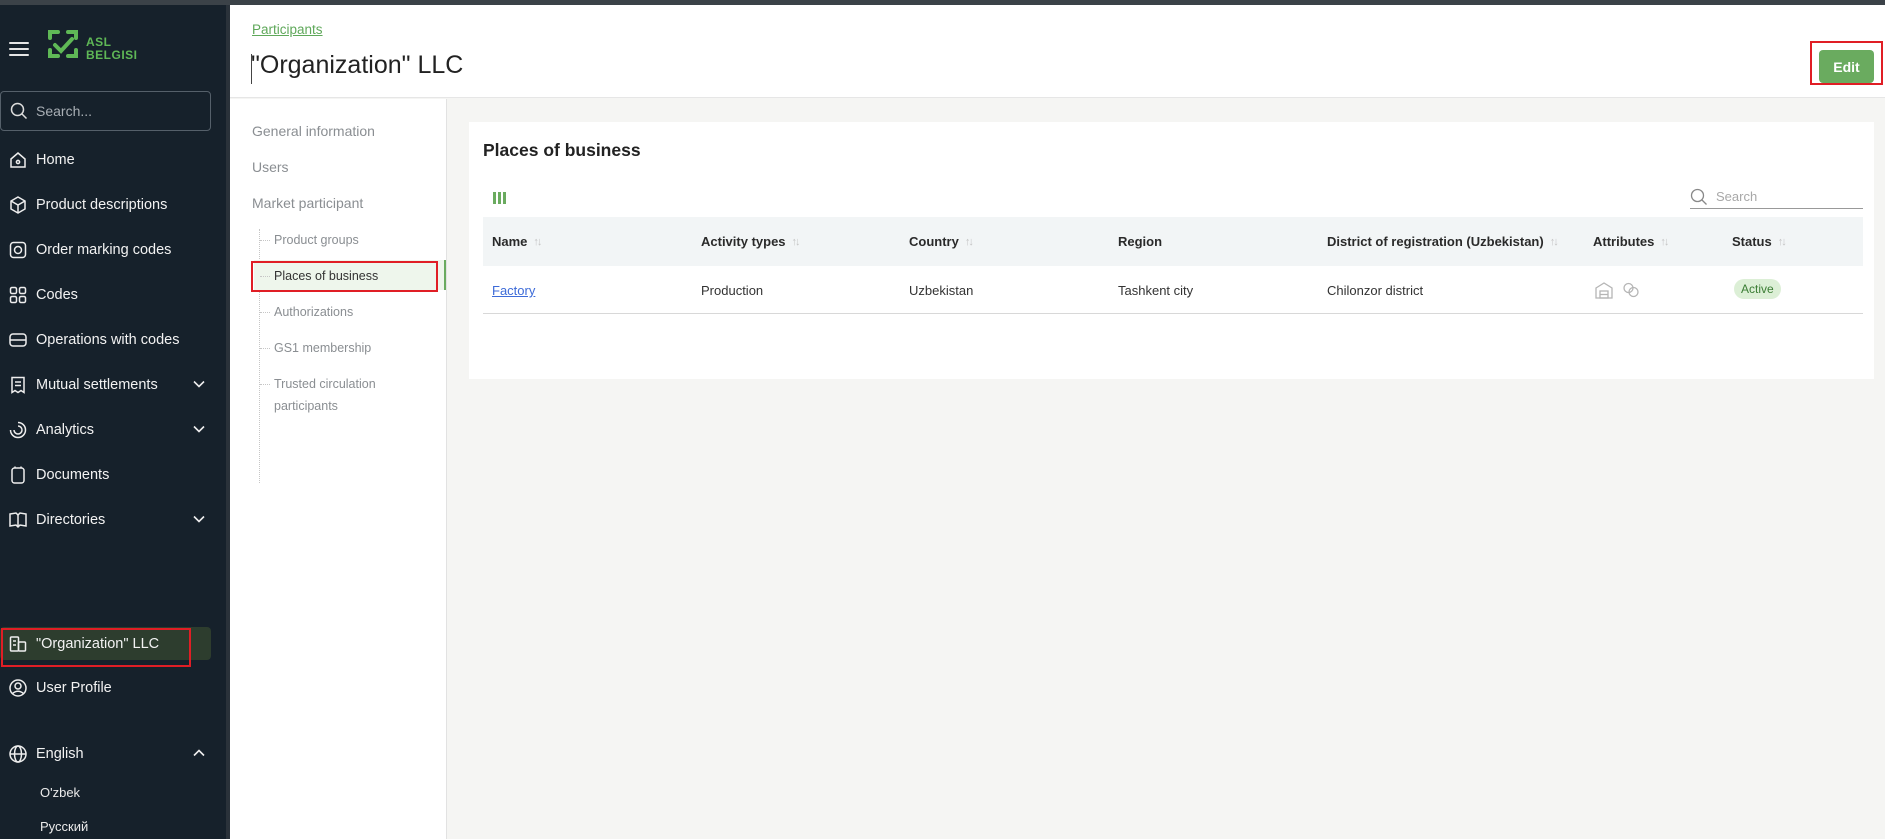 This screenshot has width=1885, height=839. I want to click on operations-icon, so click(18, 340).